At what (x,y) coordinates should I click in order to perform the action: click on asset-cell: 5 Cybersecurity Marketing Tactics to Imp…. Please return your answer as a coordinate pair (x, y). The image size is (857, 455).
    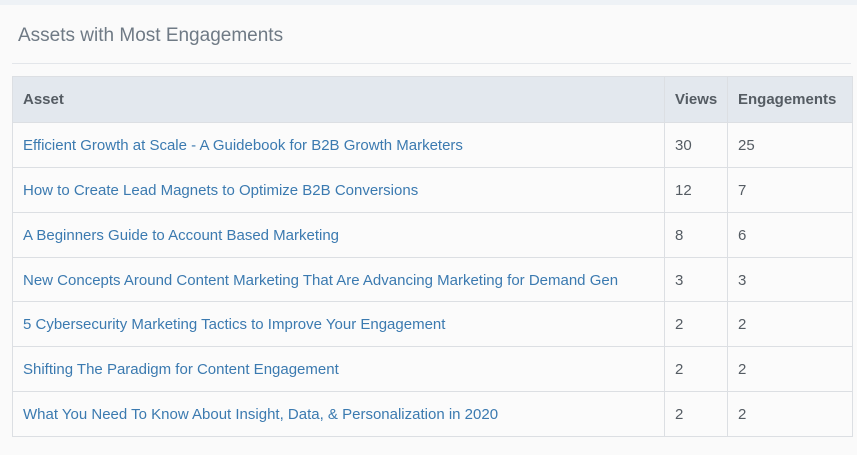
    Looking at the image, I should click on (338, 324).